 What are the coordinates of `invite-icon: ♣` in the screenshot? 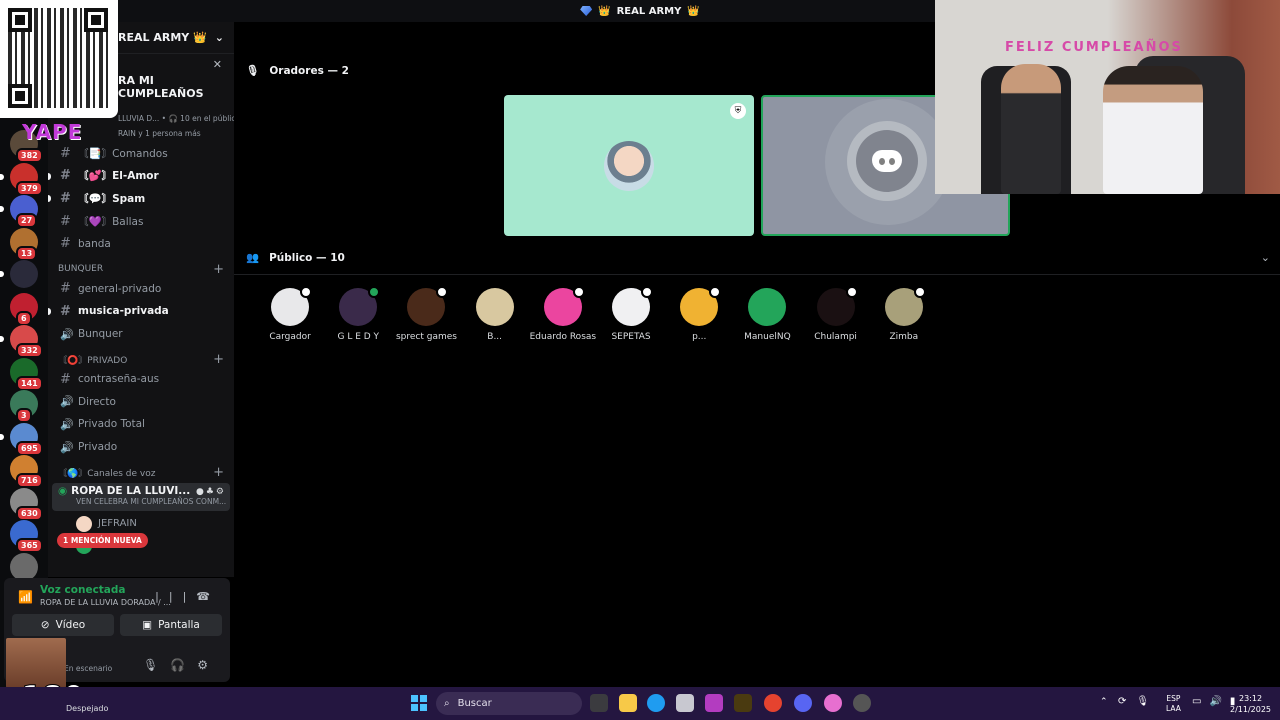 It's located at (211, 492).